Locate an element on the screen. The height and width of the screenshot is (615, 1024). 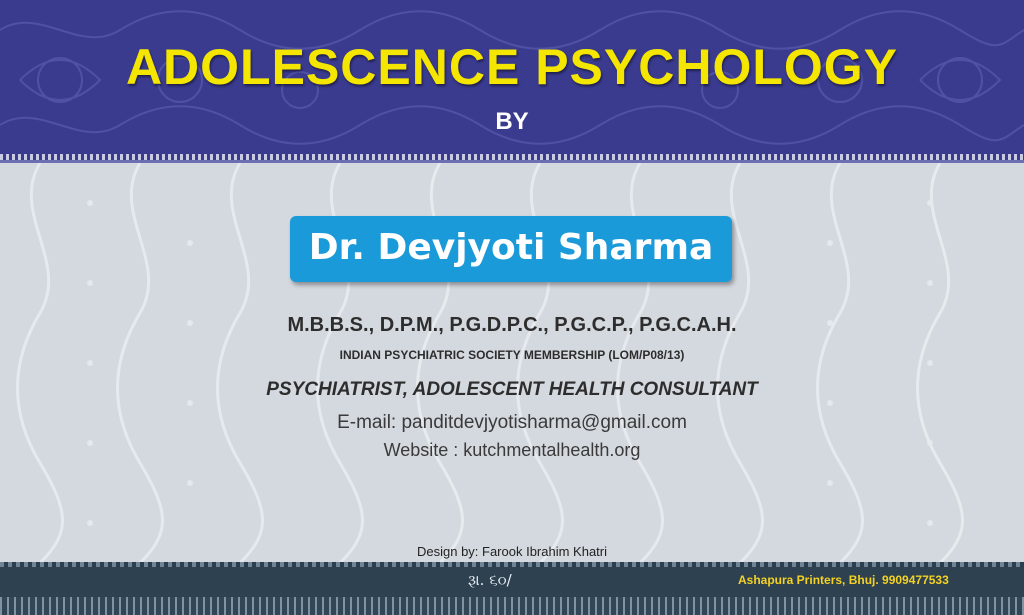
footer-border-bottom is located at coordinates (512, 606).